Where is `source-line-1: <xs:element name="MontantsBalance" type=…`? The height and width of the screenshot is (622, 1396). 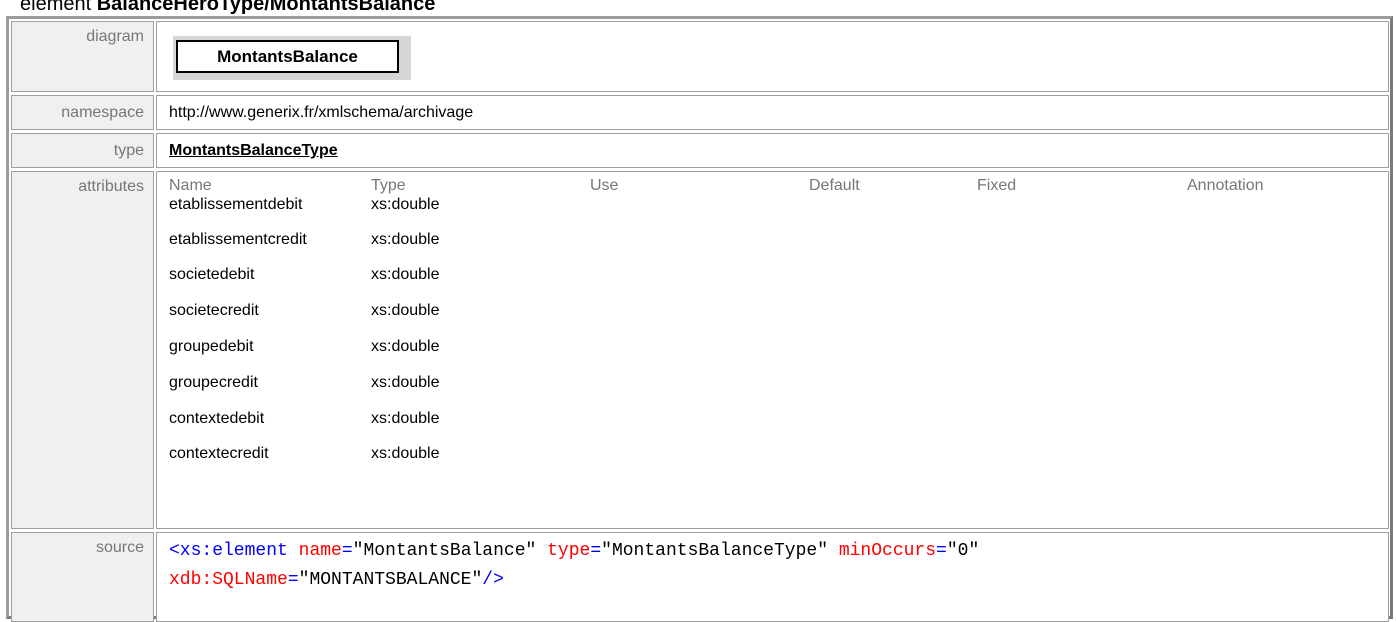 source-line-1: <xs:element name="MontantsBalance" type=… is located at coordinates (574, 551).